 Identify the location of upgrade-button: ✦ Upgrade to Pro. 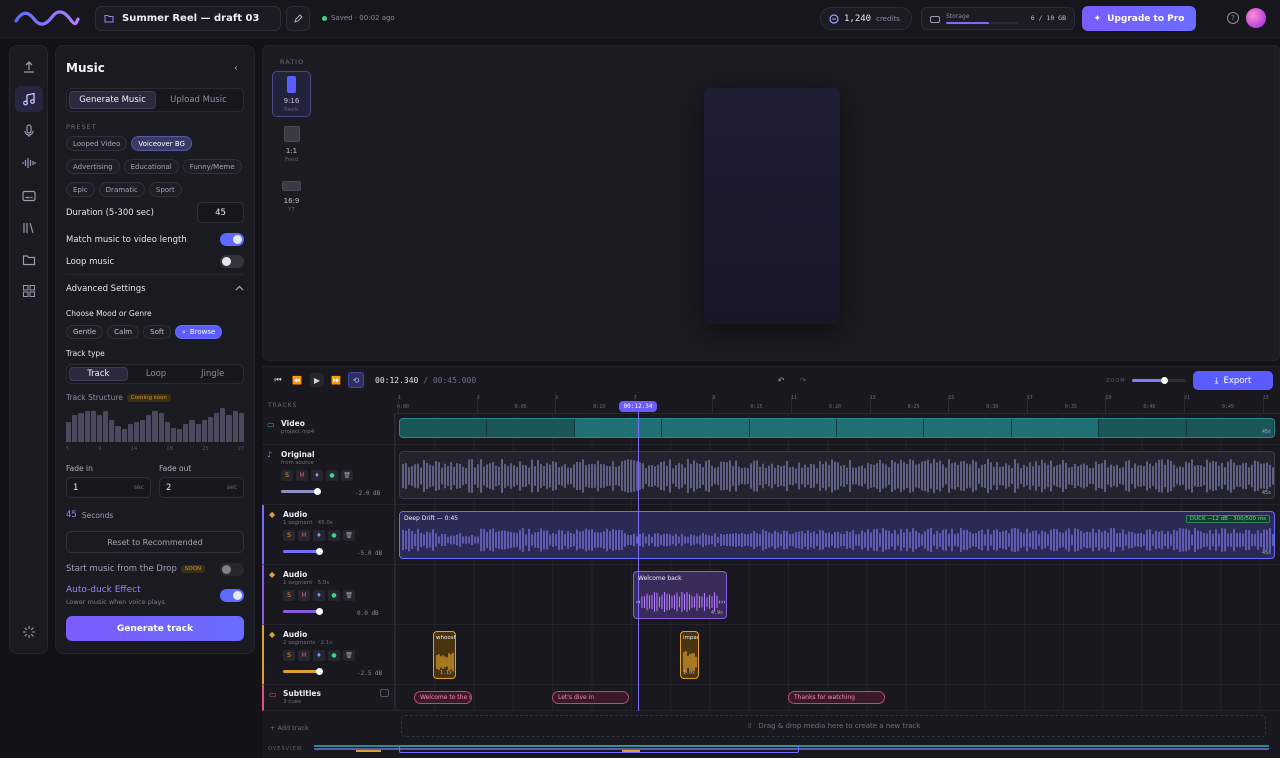
(1139, 18).